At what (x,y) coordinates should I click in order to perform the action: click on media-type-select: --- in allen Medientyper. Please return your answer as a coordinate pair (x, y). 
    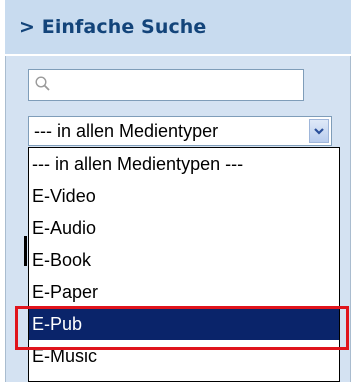
    Looking at the image, I should click on (180, 131).